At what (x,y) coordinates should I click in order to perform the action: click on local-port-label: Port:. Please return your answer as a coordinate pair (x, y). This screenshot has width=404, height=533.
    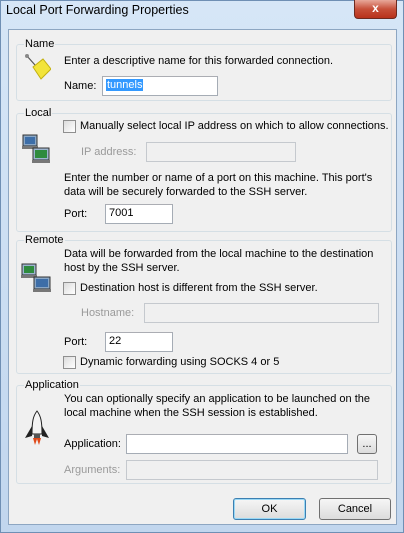
    Looking at the image, I should click on (76, 214).